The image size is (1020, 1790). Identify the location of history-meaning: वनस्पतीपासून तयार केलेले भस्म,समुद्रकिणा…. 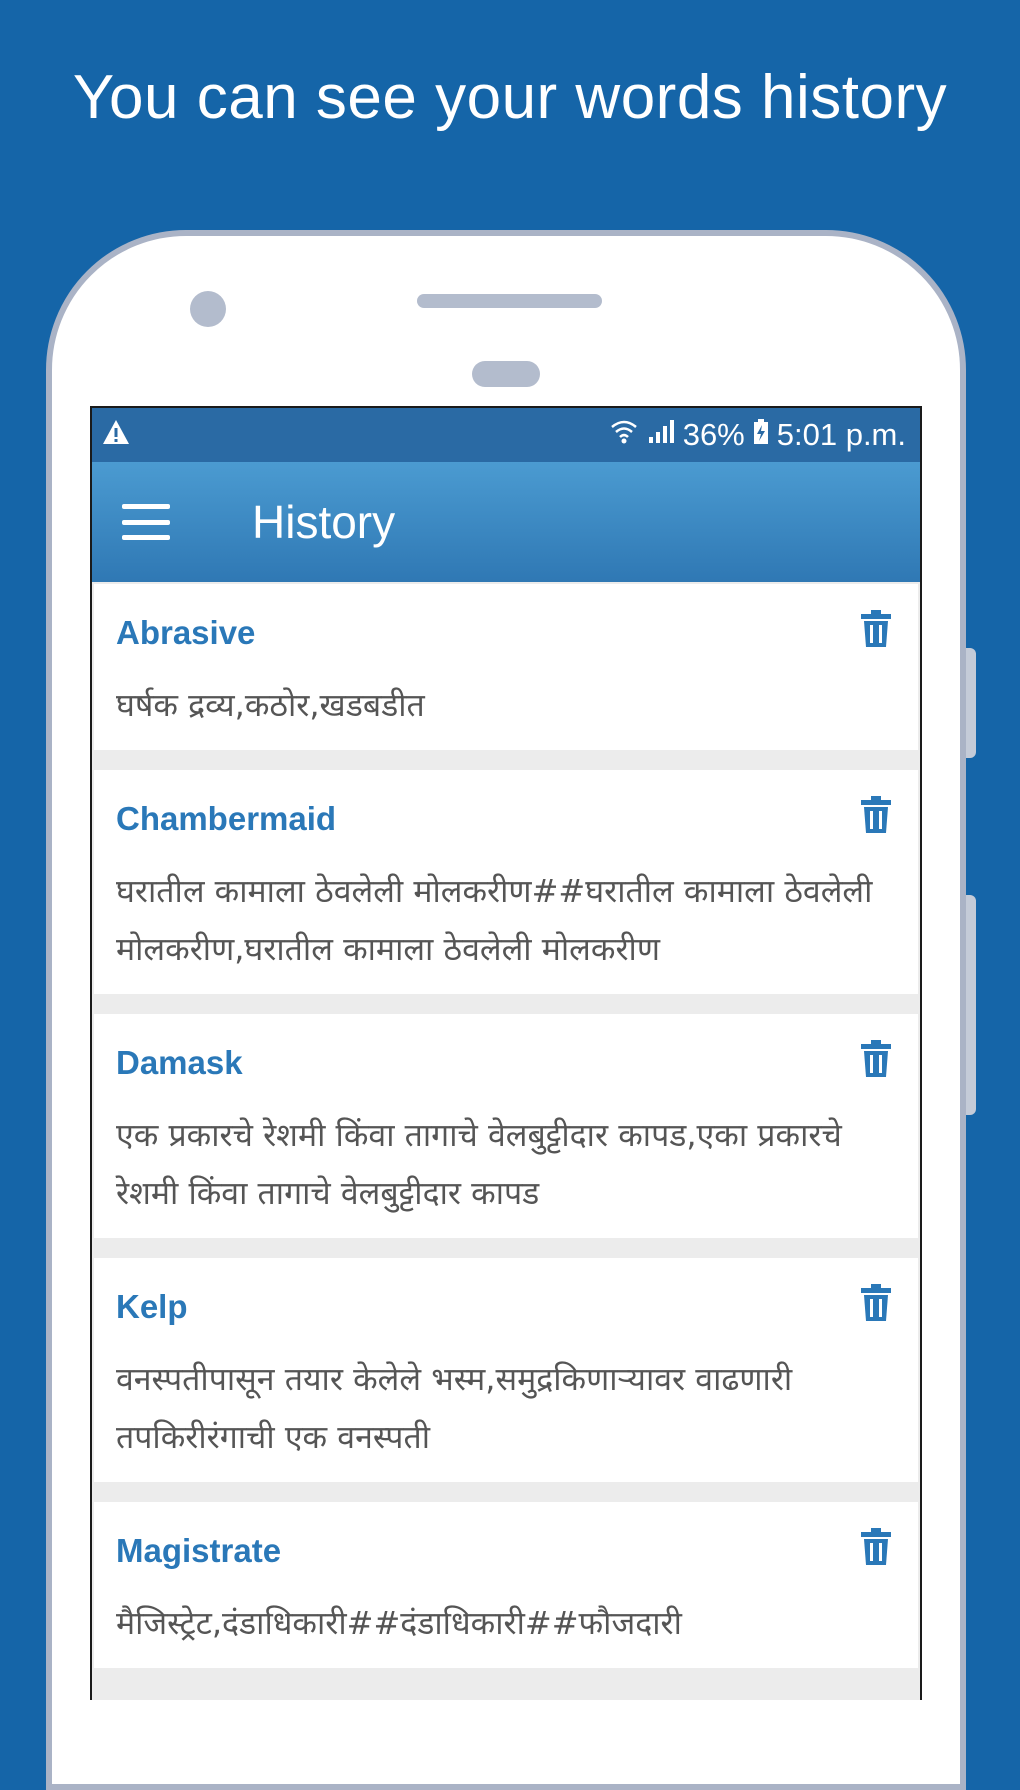
(454, 1408).